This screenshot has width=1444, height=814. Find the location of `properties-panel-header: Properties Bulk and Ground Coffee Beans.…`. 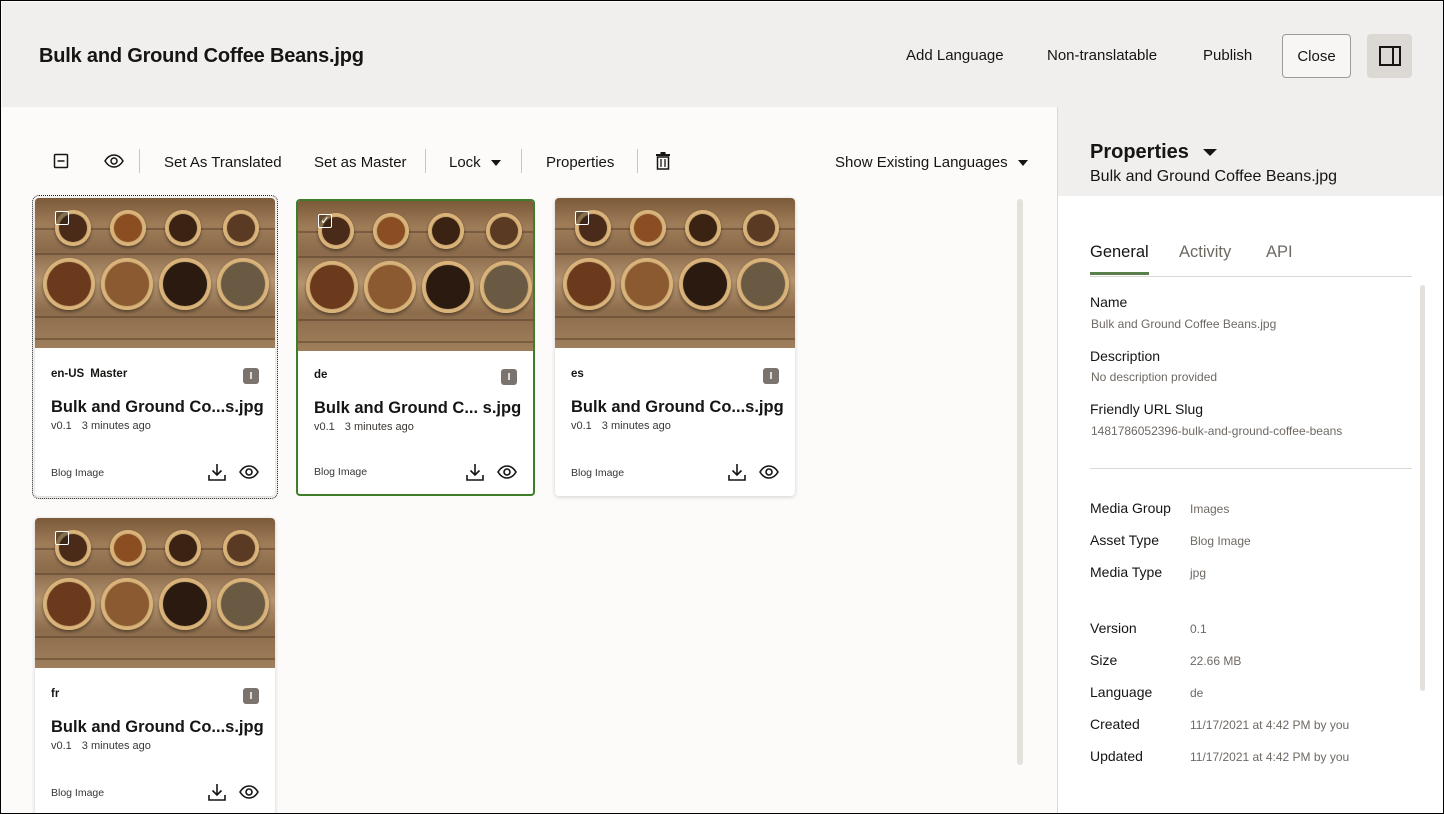

properties-panel-header: Properties Bulk and Ground Coffee Beans.… is located at coordinates (1250, 151).